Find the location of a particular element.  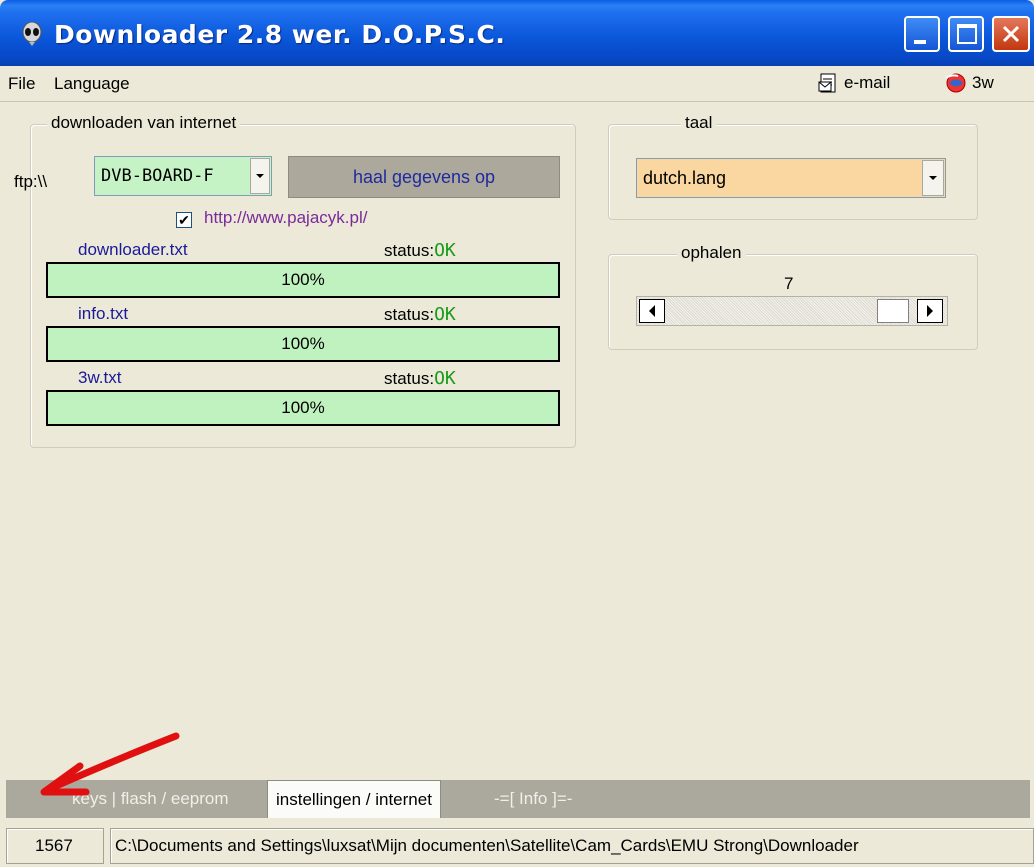

server-combo: DVB-BOARD-F is located at coordinates (183, 176).